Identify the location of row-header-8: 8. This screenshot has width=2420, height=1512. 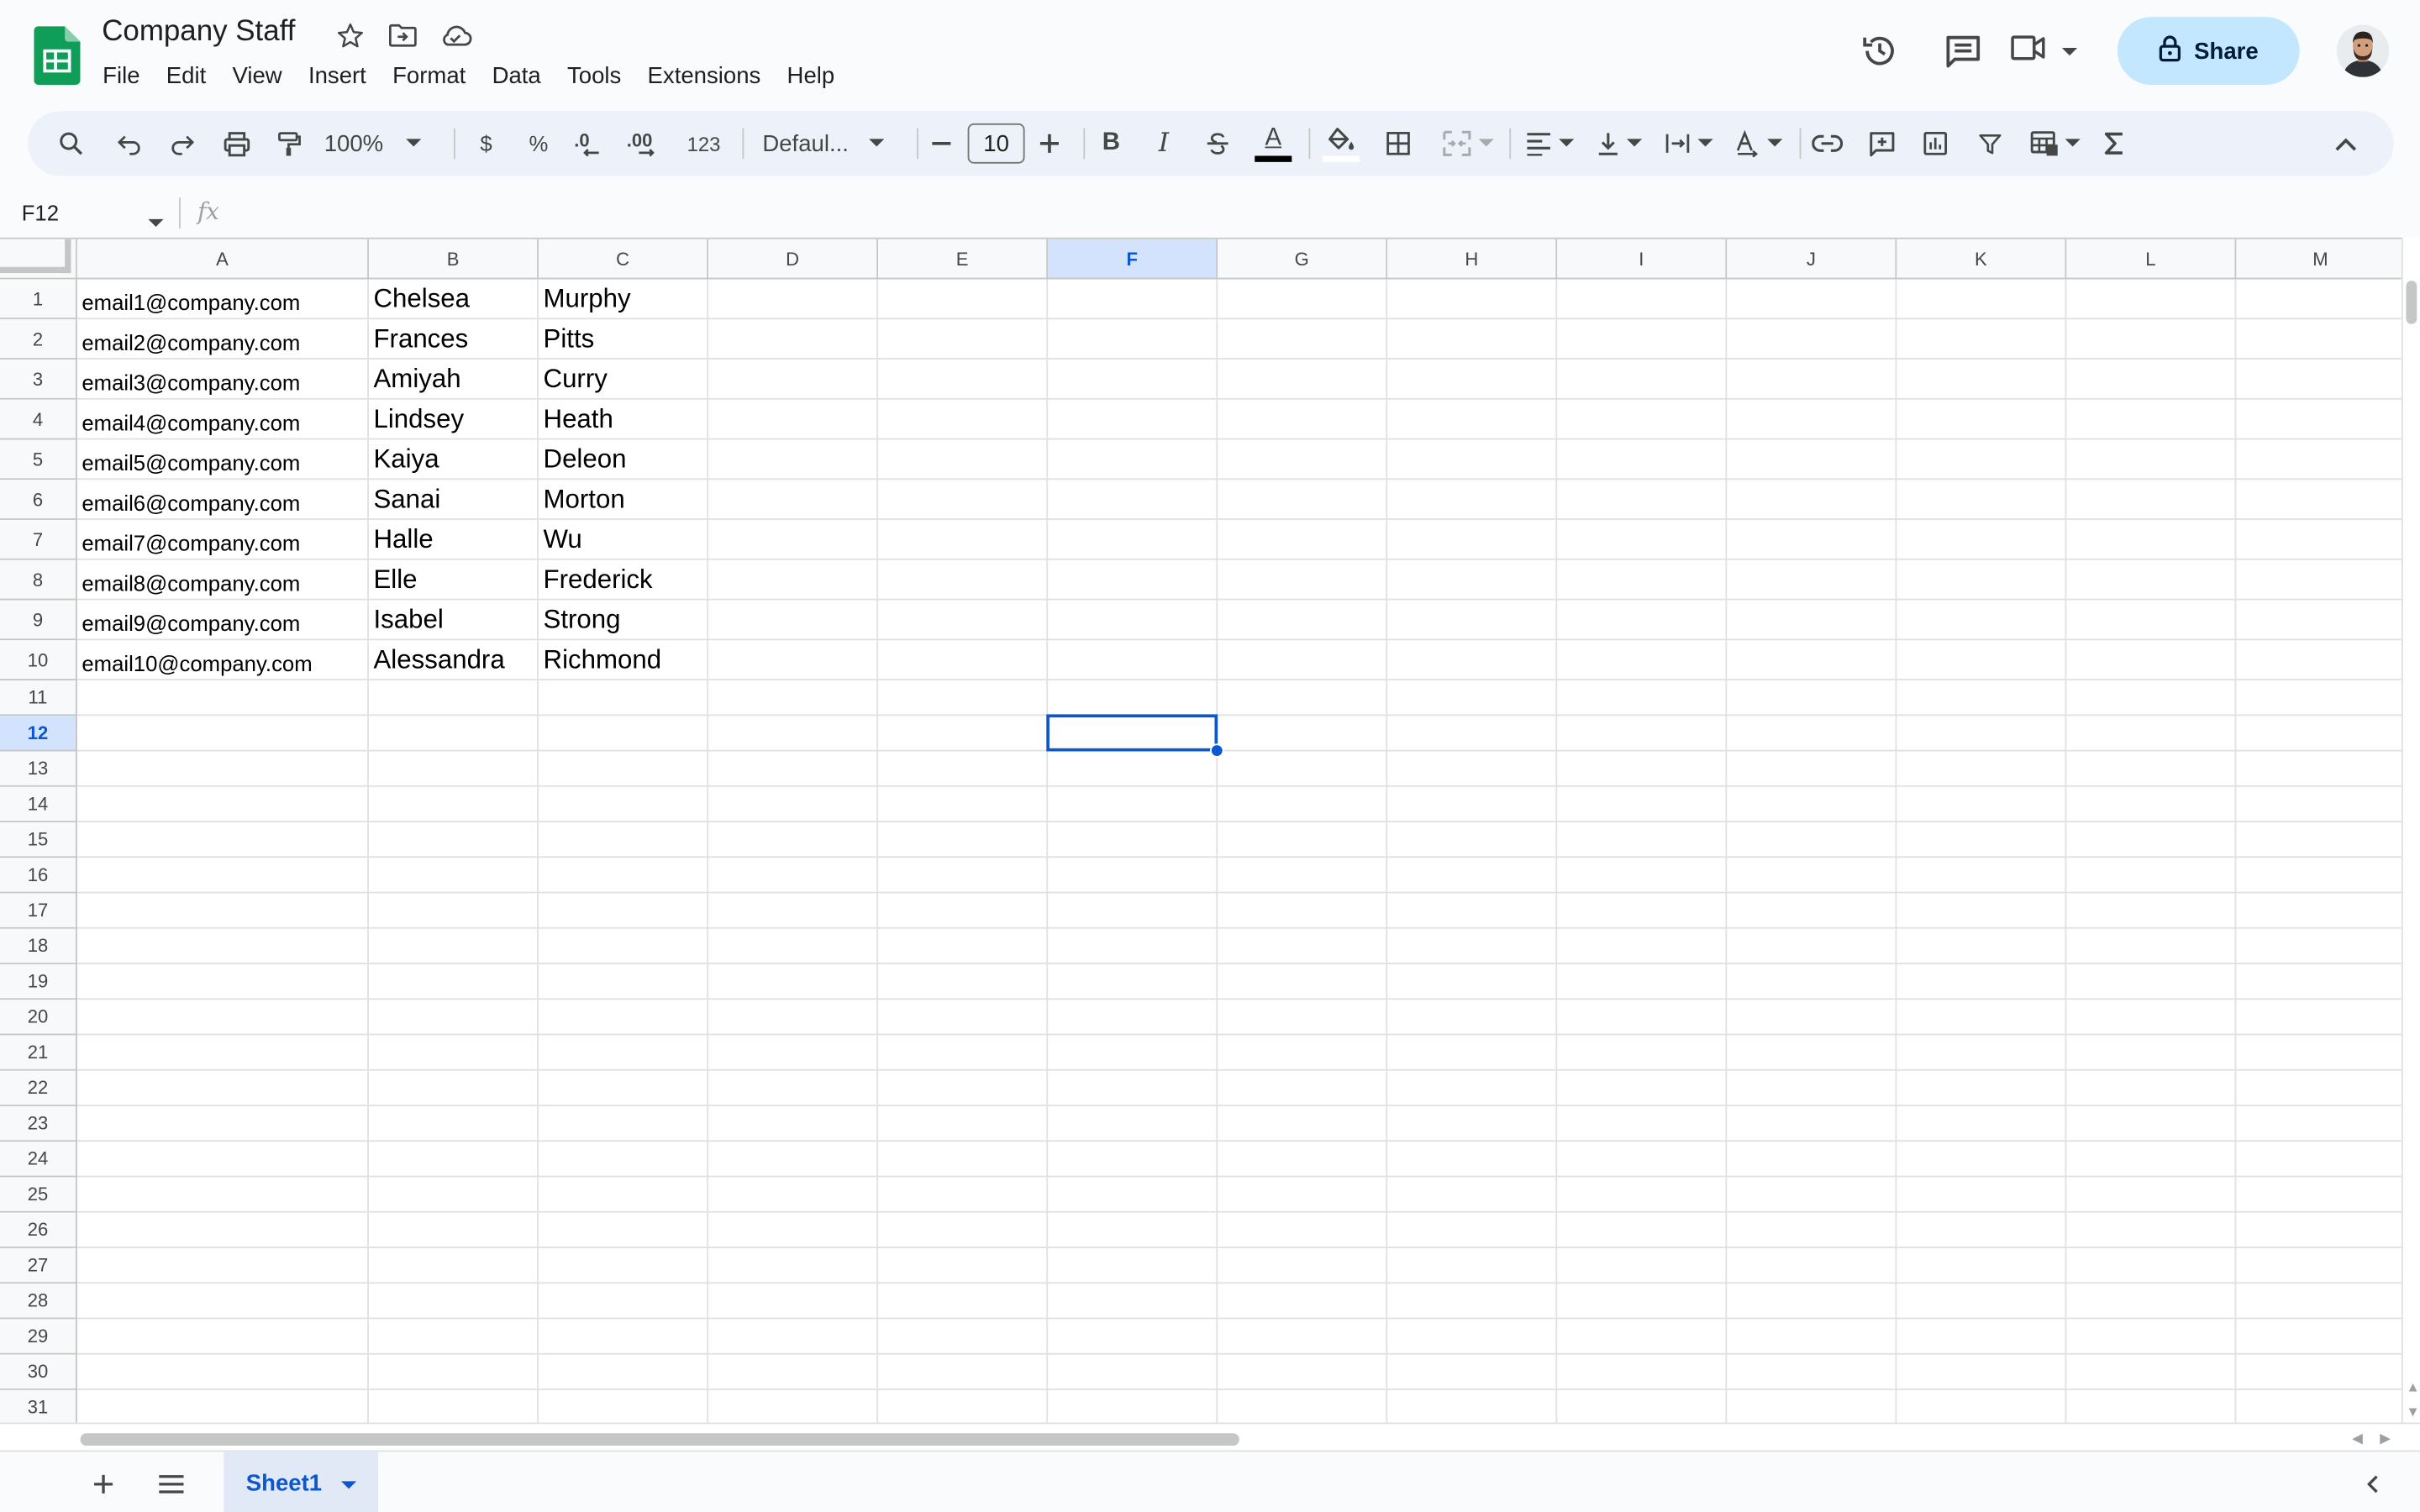
(38, 580).